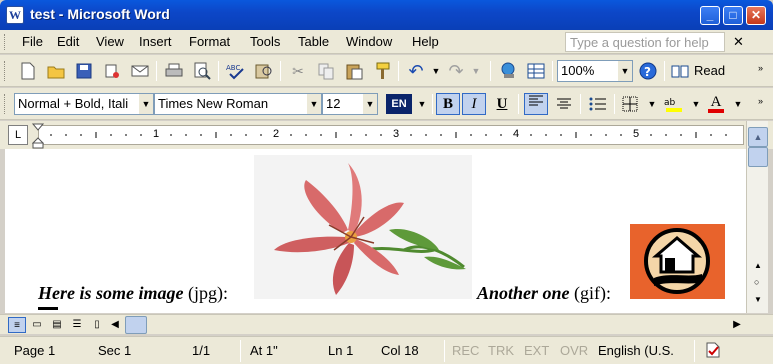  I want to click on ruler-row: L 1 2 3 4 5, so click(386, 135).